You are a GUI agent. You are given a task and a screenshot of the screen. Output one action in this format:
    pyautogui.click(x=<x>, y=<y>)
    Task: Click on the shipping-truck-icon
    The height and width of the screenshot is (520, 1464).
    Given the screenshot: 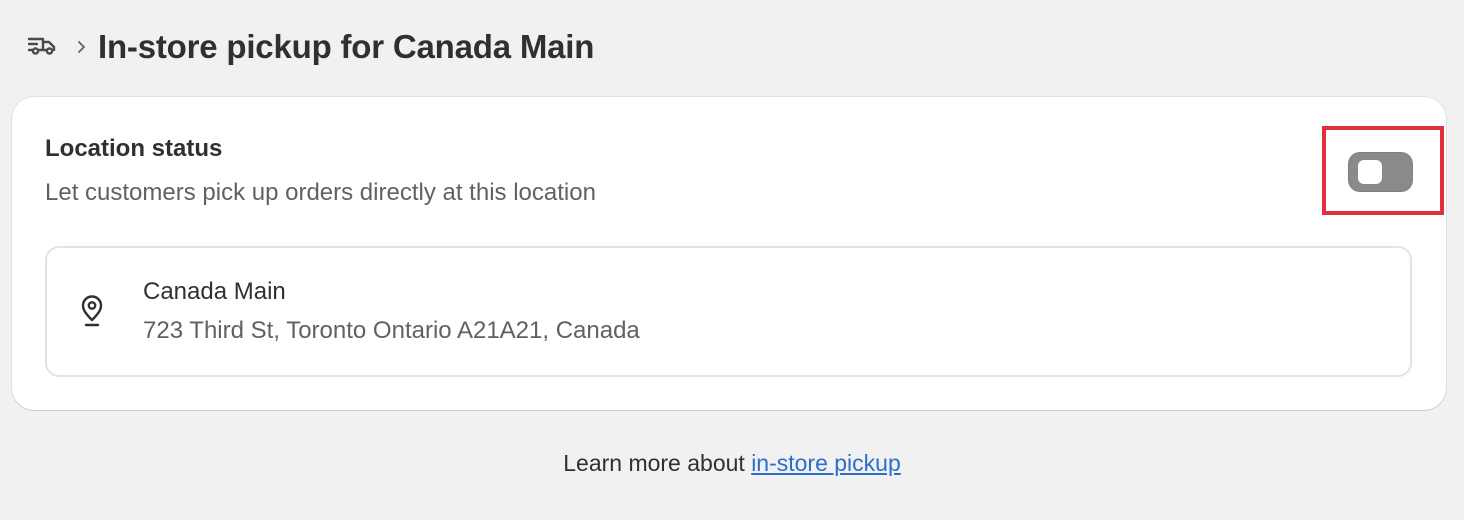 What is the action you would take?
    pyautogui.click(x=42, y=47)
    